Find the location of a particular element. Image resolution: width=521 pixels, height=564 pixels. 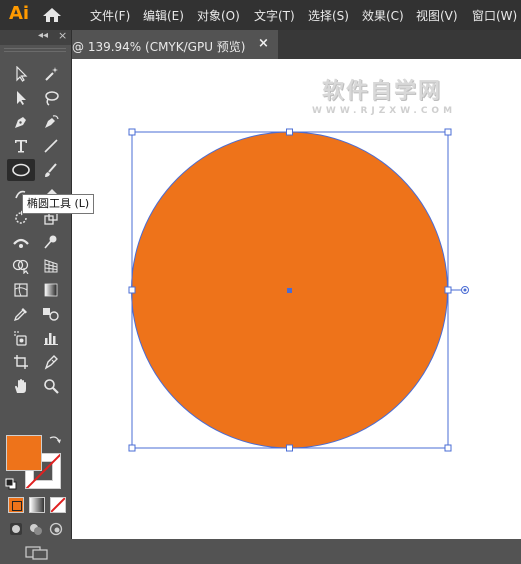

document-tab: @ 139.94% (CMYK/GPU 预览) × is located at coordinates (175, 44).